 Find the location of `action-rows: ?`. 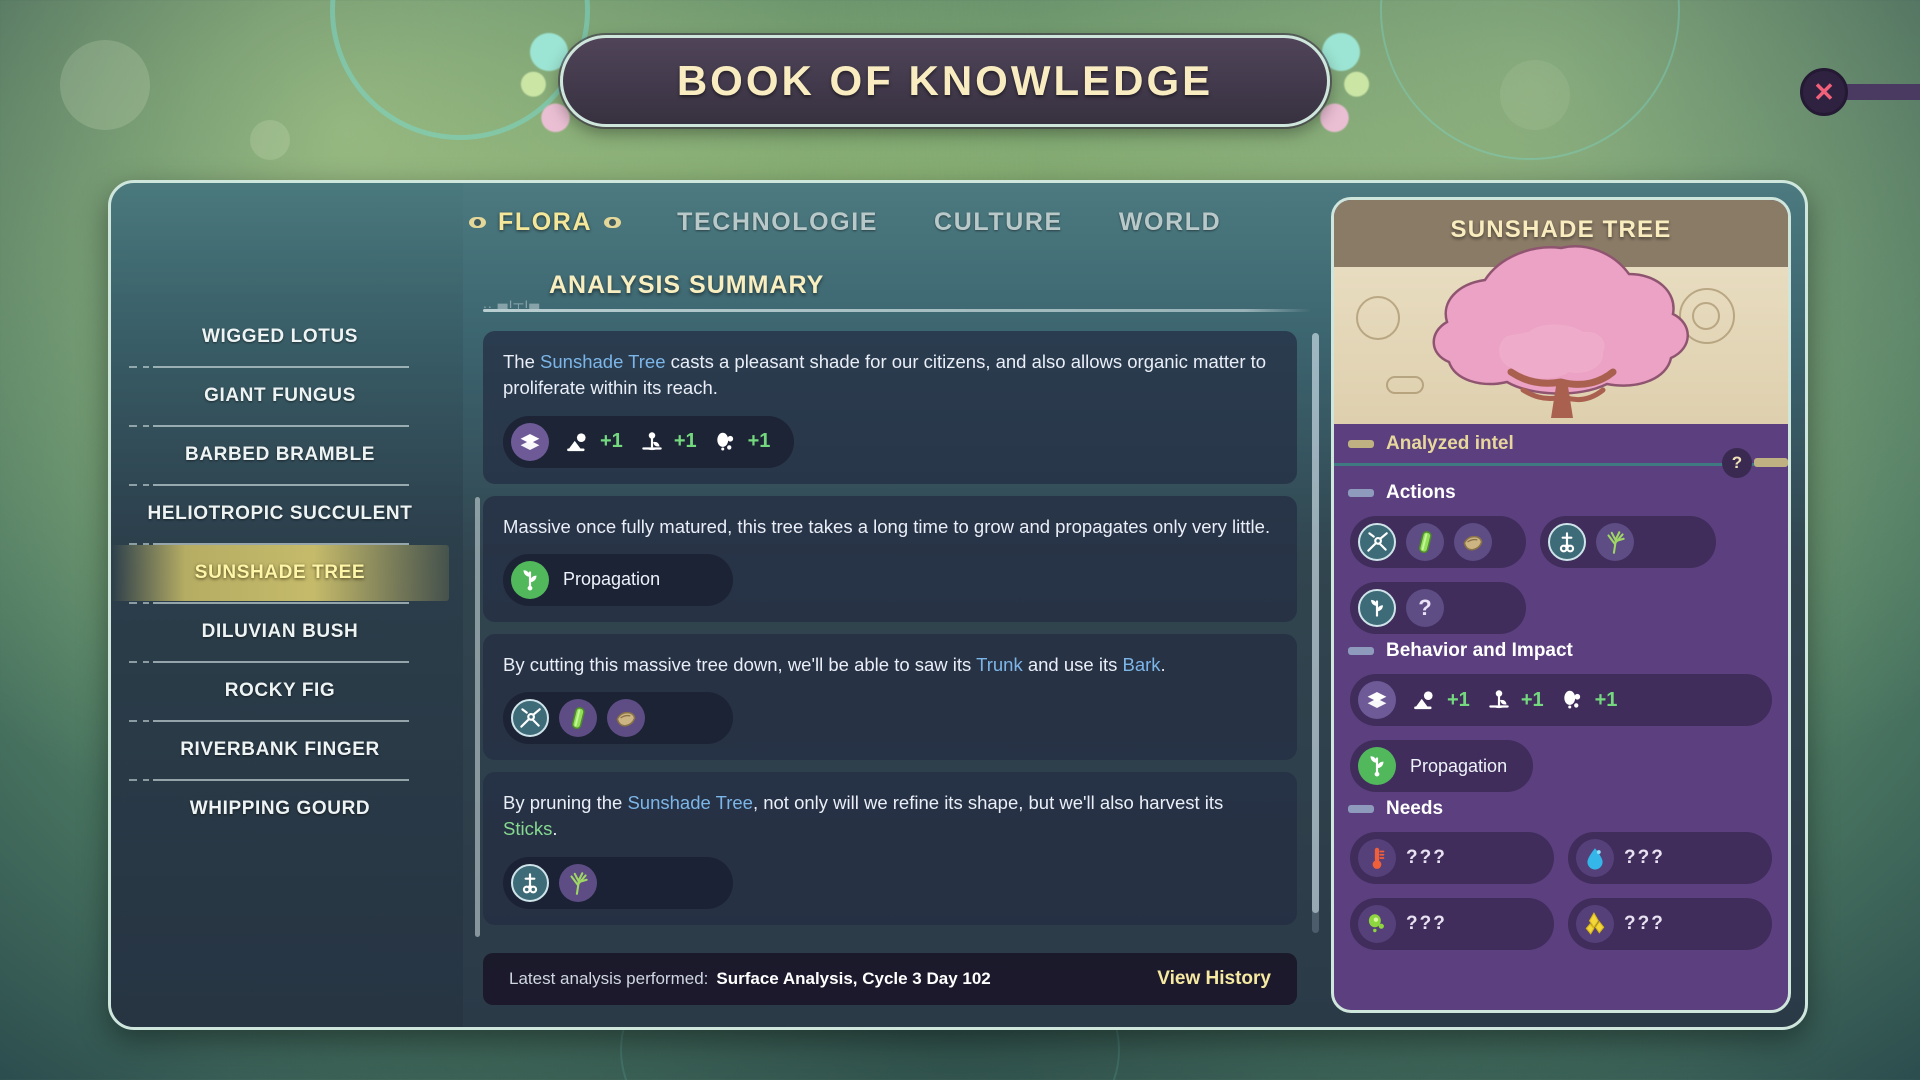

action-rows: ? is located at coordinates (1561, 569).